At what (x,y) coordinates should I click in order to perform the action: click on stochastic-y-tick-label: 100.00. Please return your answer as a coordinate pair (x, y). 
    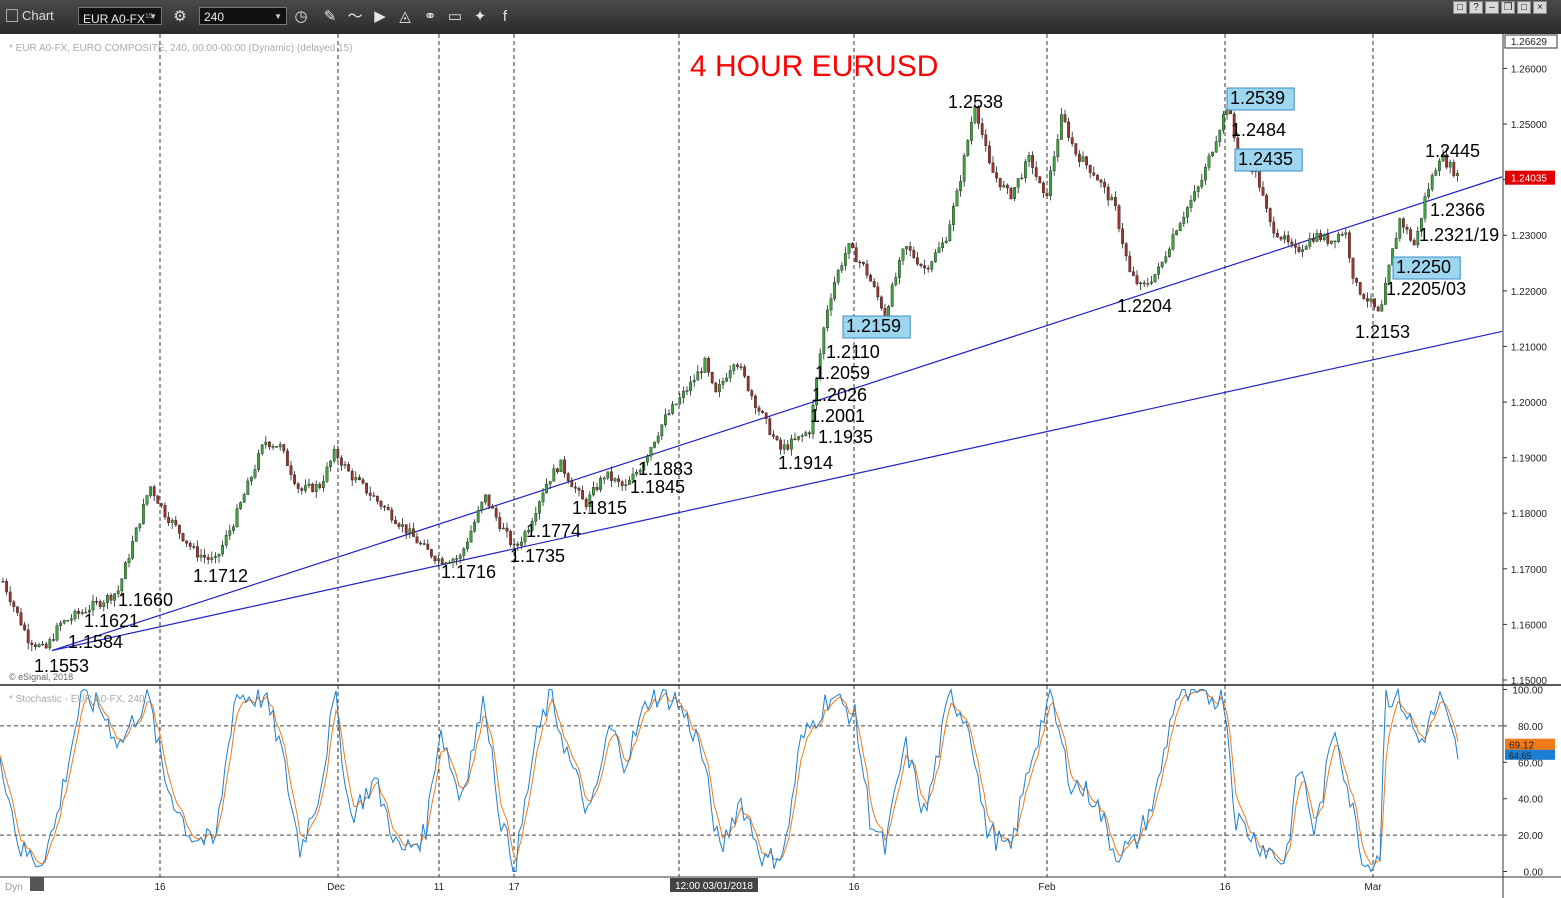
    Looking at the image, I should click on (1527, 690).